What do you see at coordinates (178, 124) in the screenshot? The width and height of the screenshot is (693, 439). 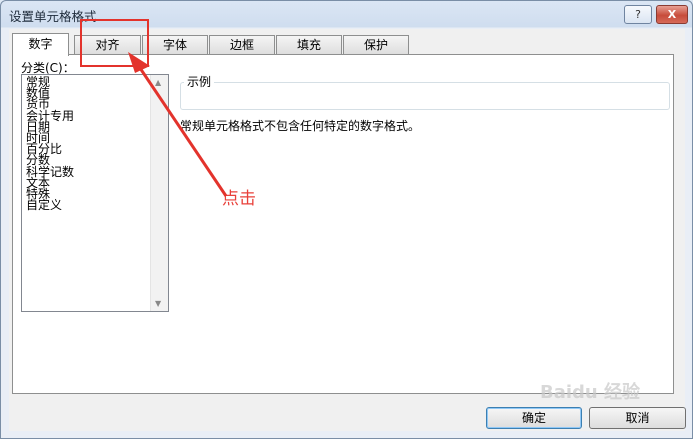 I see `annotation-arrow-icon` at bounding box center [178, 124].